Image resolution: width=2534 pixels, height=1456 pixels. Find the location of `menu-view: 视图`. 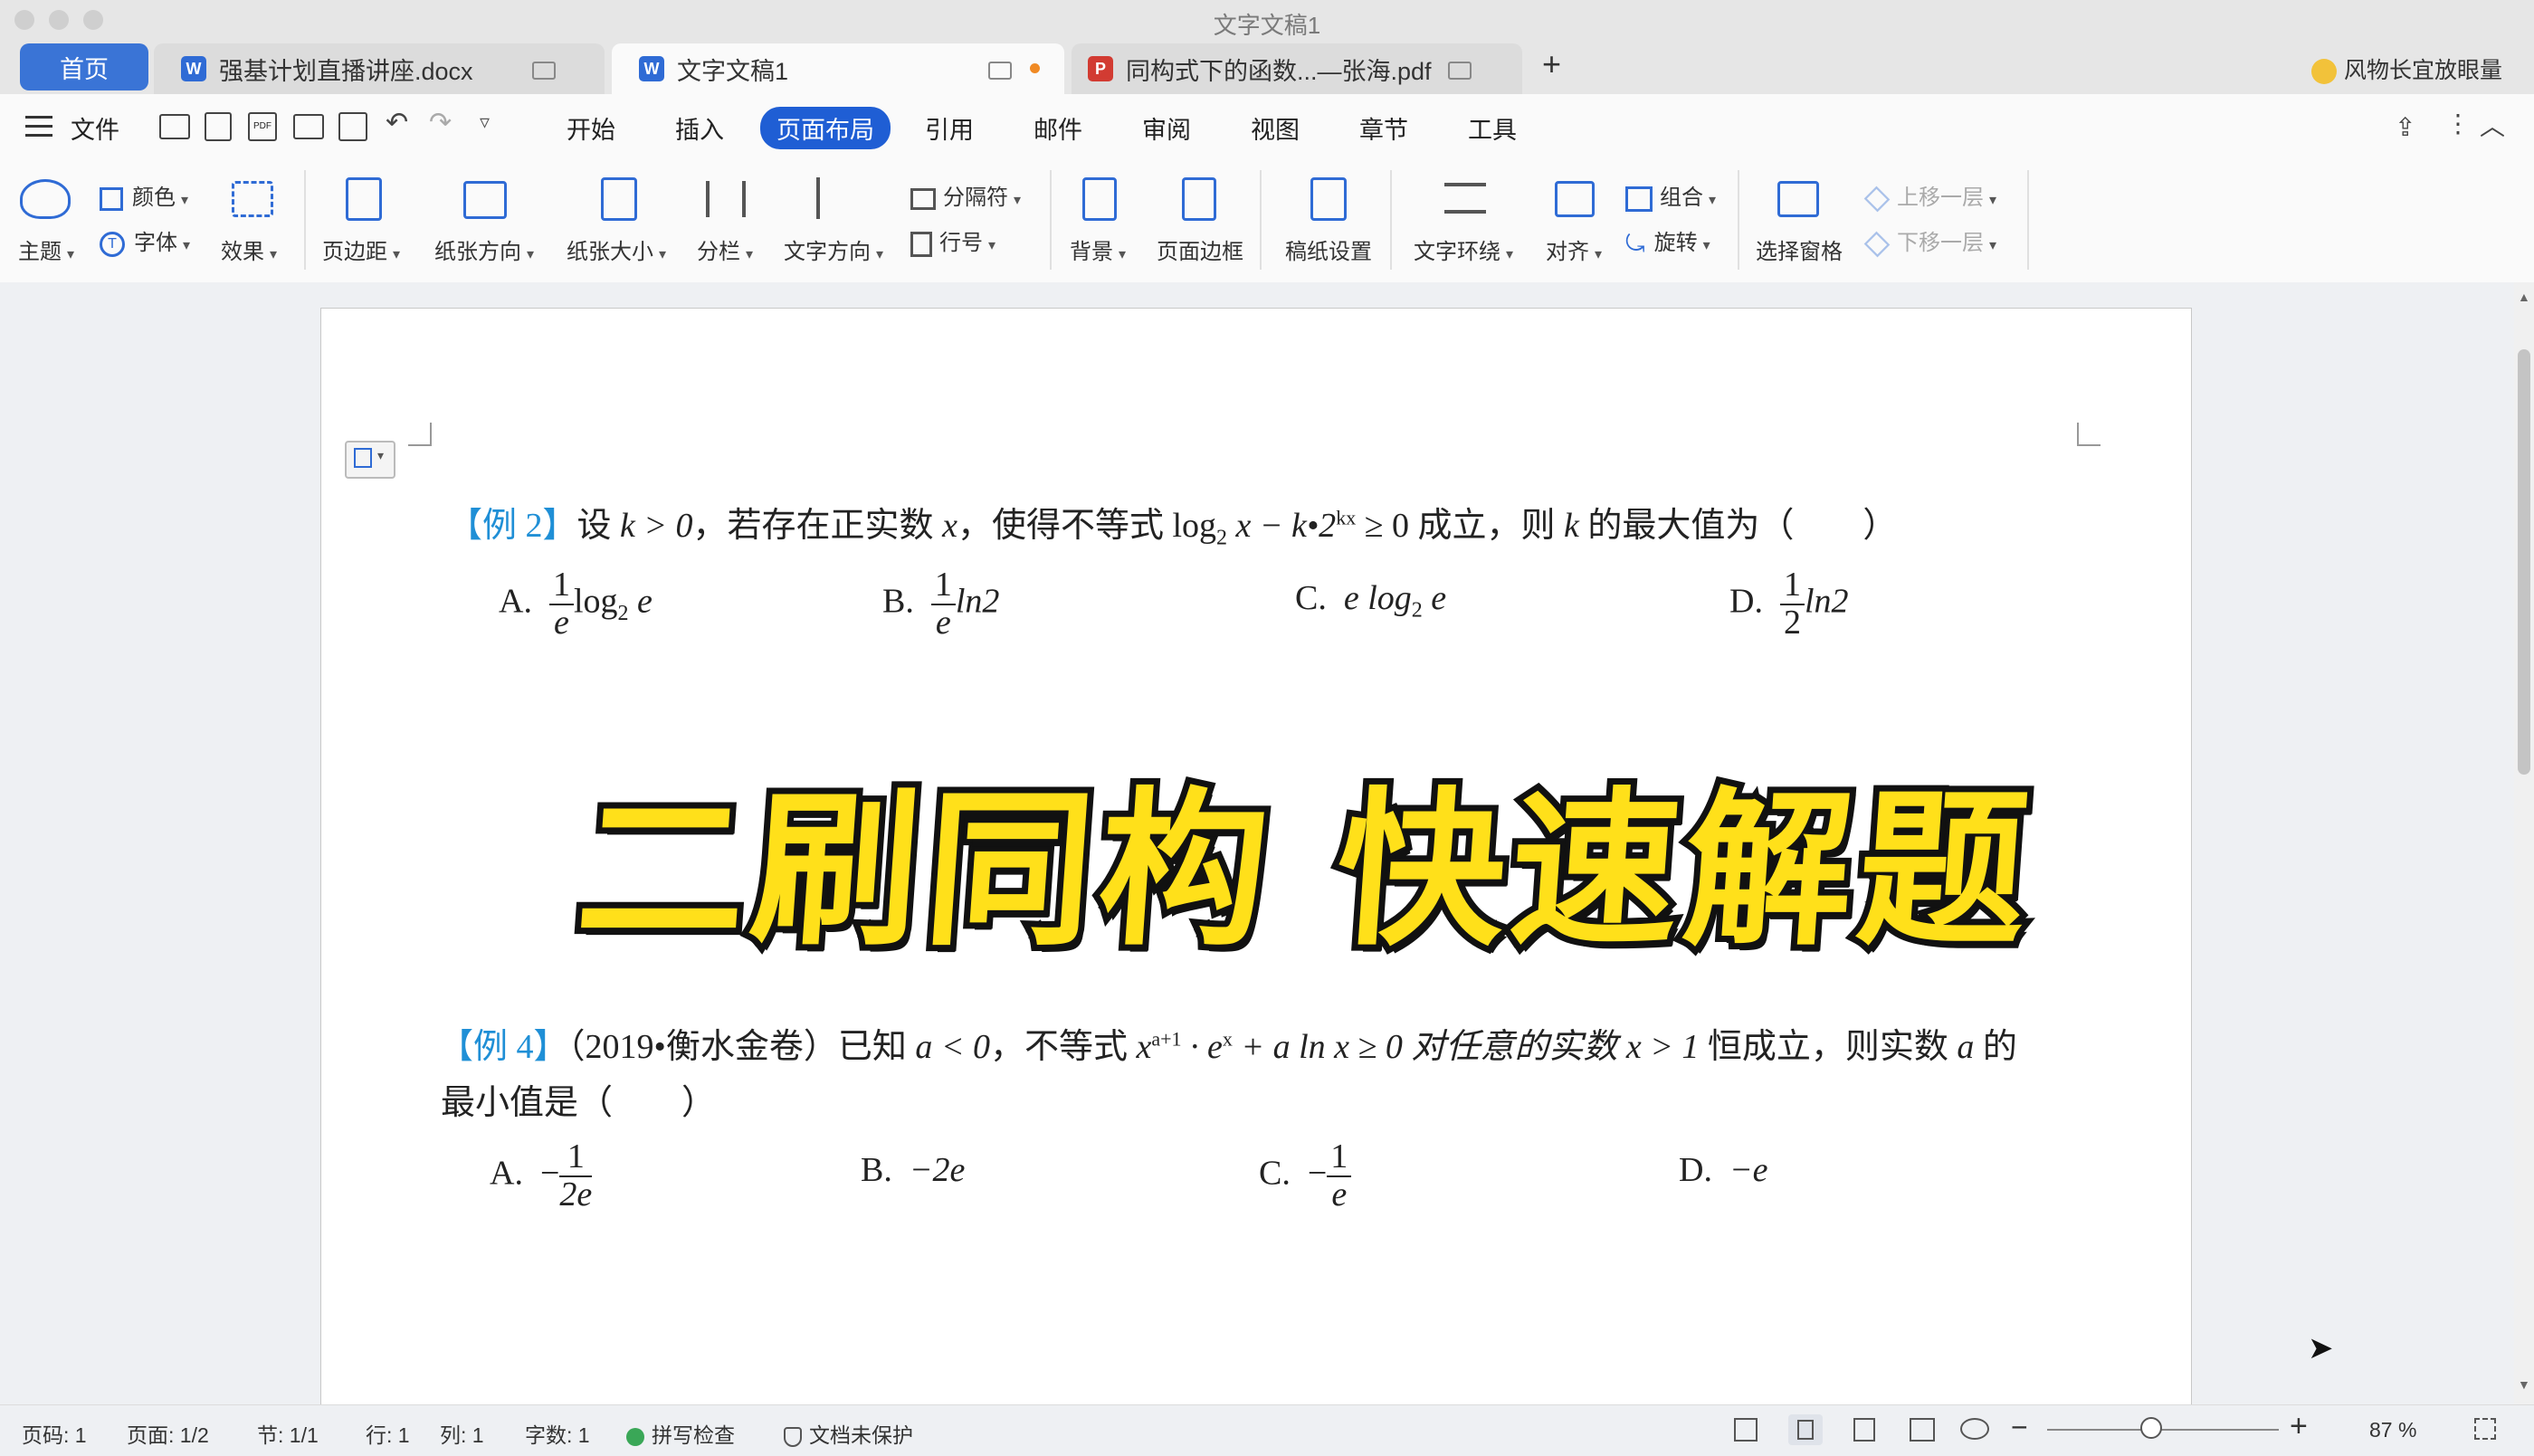

menu-view: 视图 is located at coordinates (1276, 128).